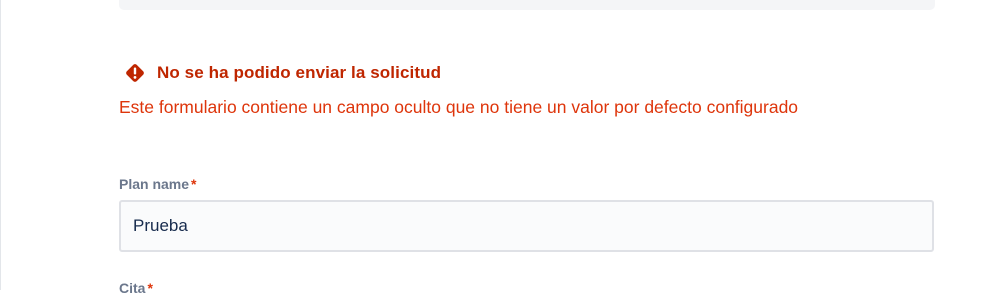 Image resolution: width=999 pixels, height=296 pixels. Describe the element at coordinates (135, 73) in the screenshot. I see `error-diamond-icon` at that location.